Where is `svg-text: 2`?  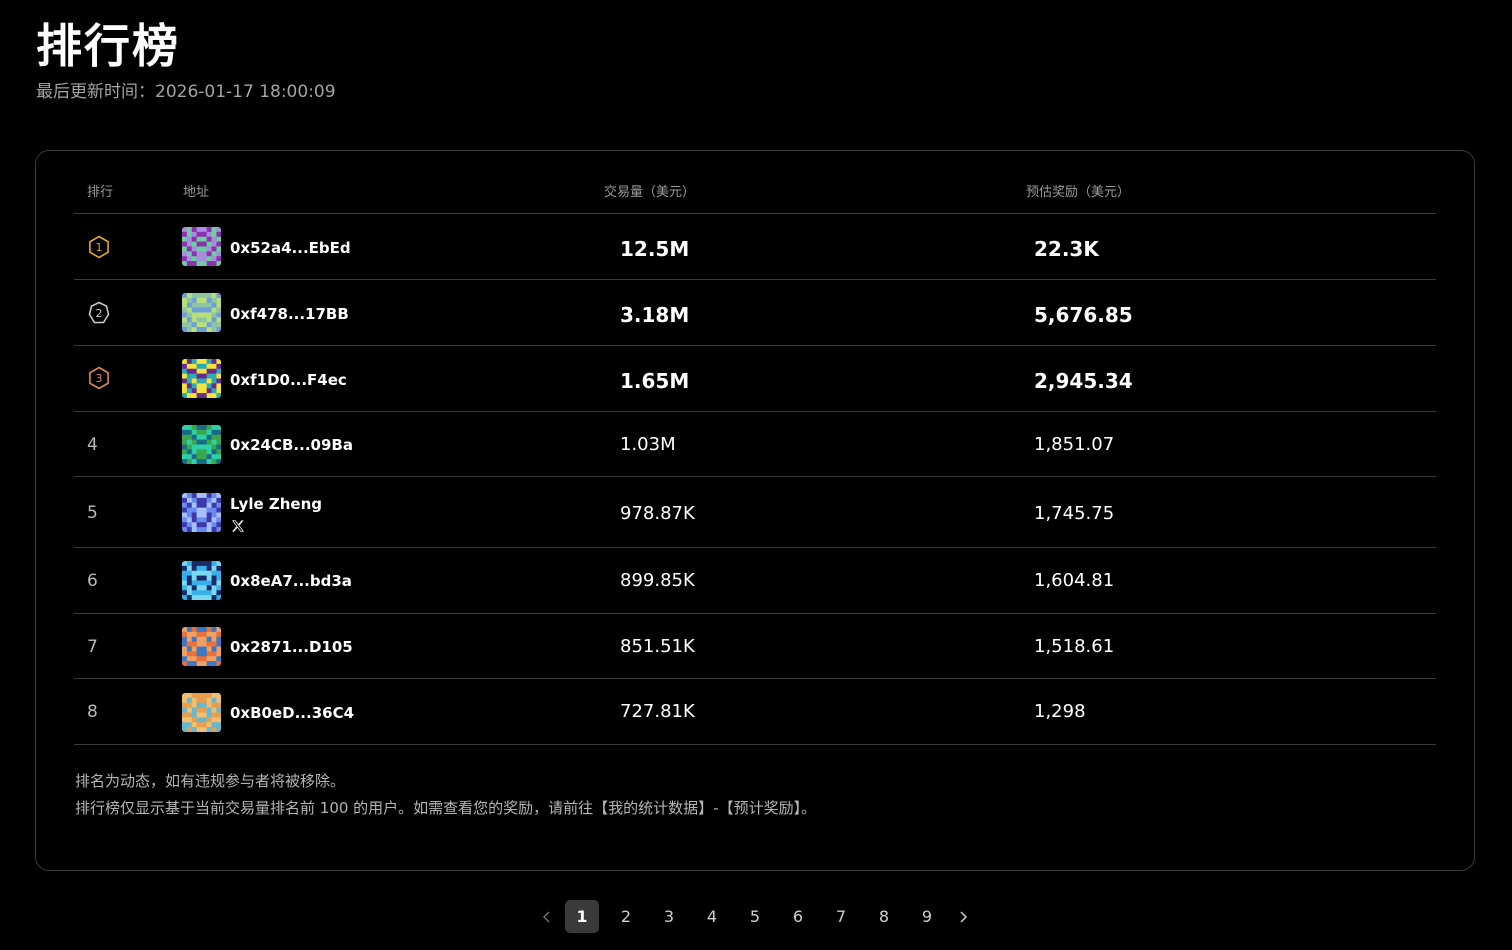 svg-text: 2 is located at coordinates (99, 313).